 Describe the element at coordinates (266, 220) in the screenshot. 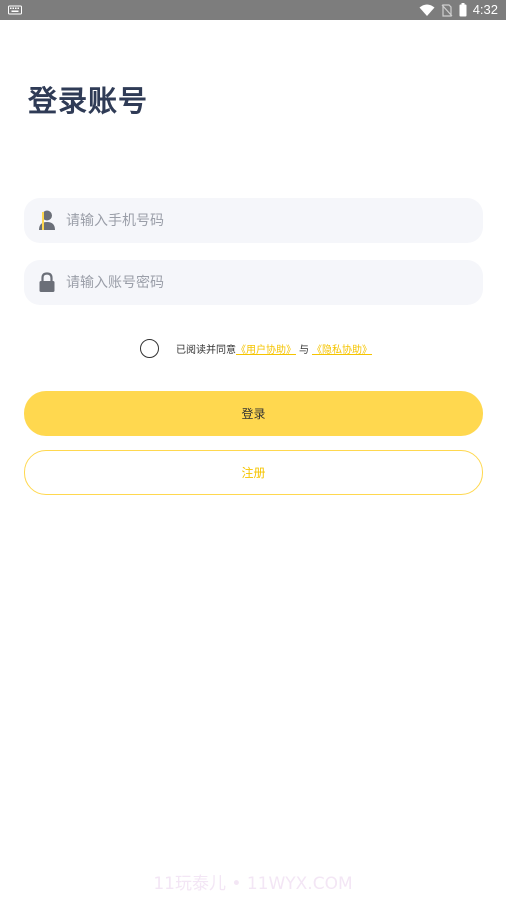

I see `phone-input` at that location.